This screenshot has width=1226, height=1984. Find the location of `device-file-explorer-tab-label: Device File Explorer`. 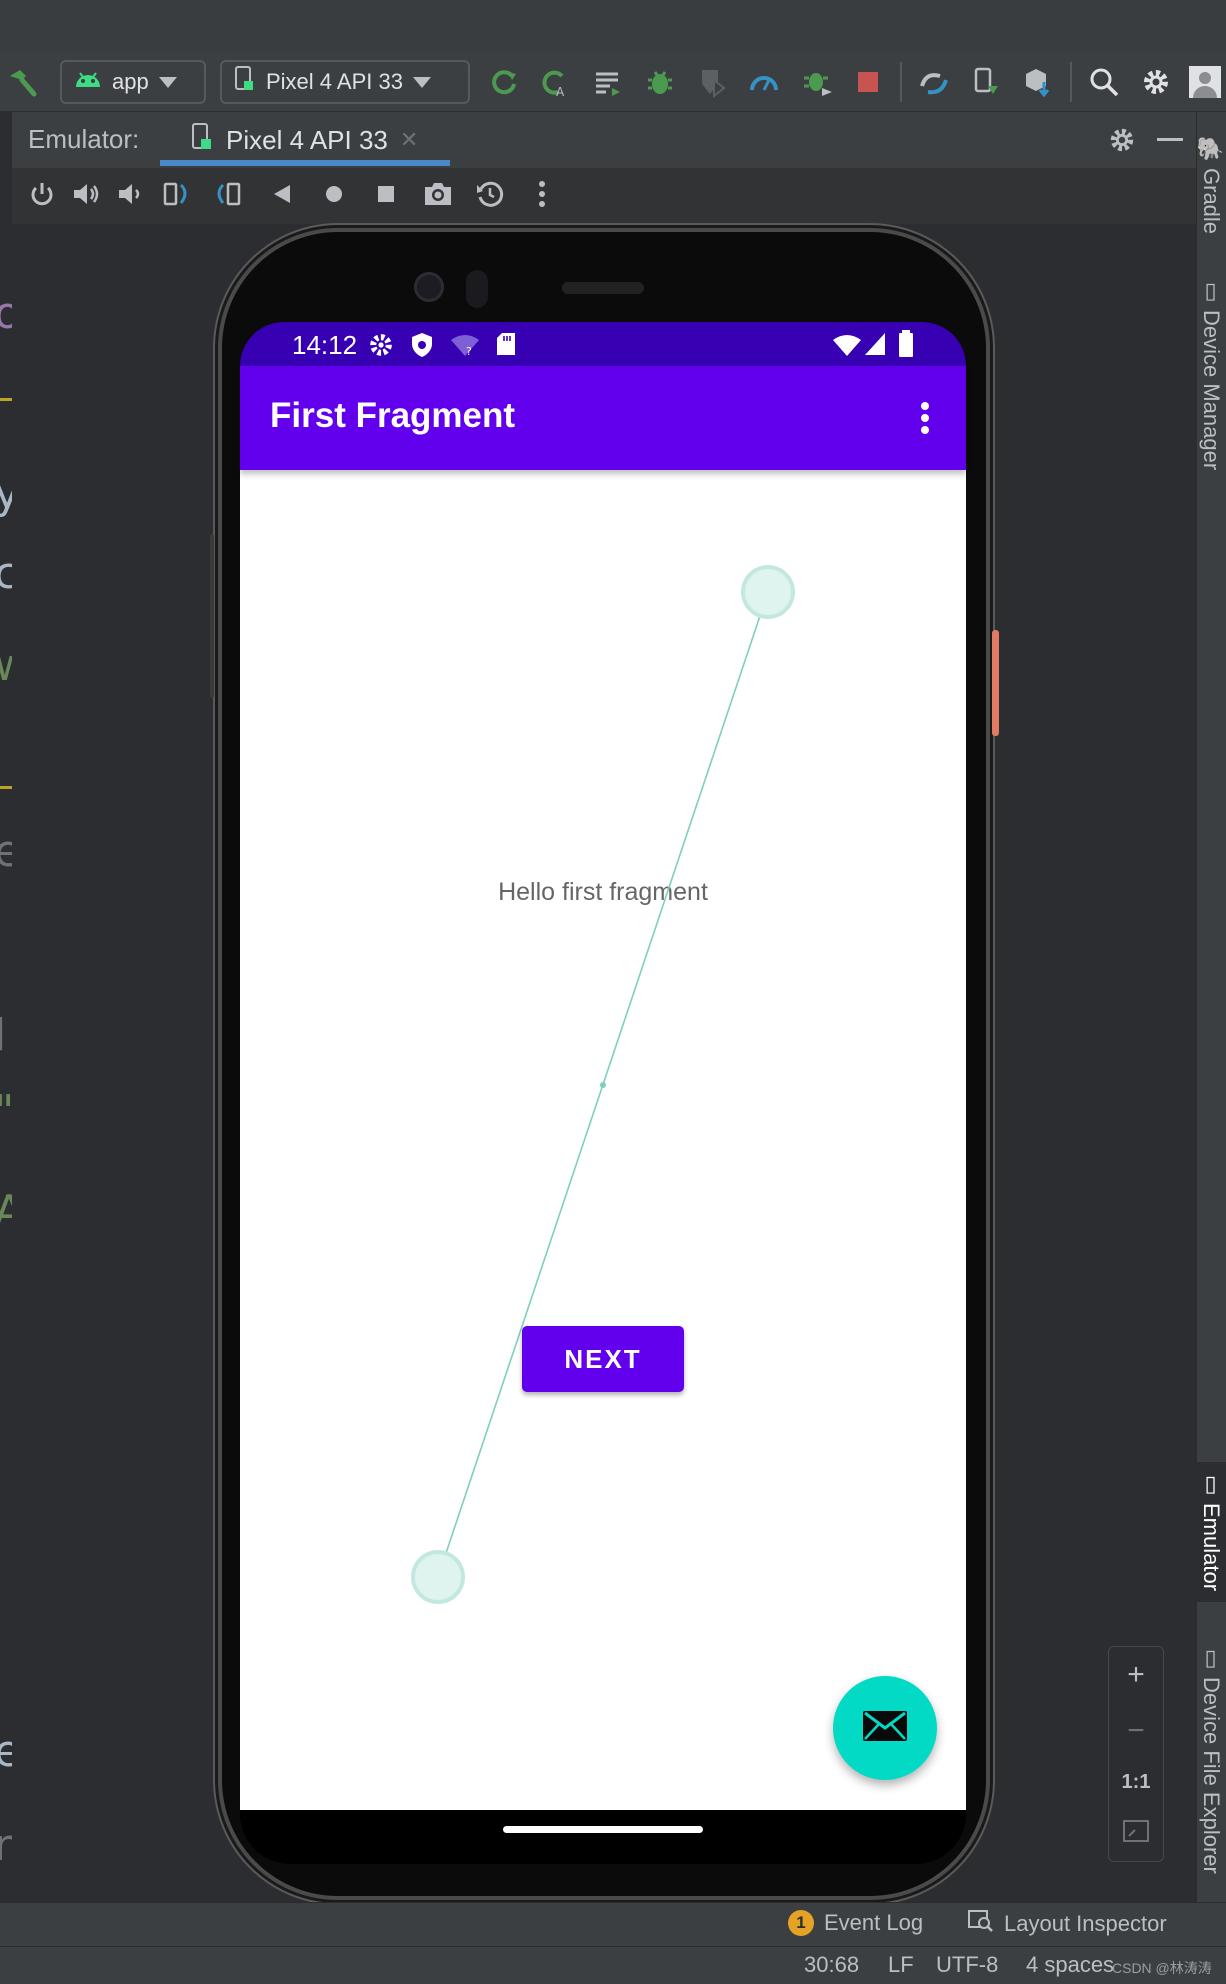

device-file-explorer-tab-label: Device File Explorer is located at coordinates (1211, 1775).